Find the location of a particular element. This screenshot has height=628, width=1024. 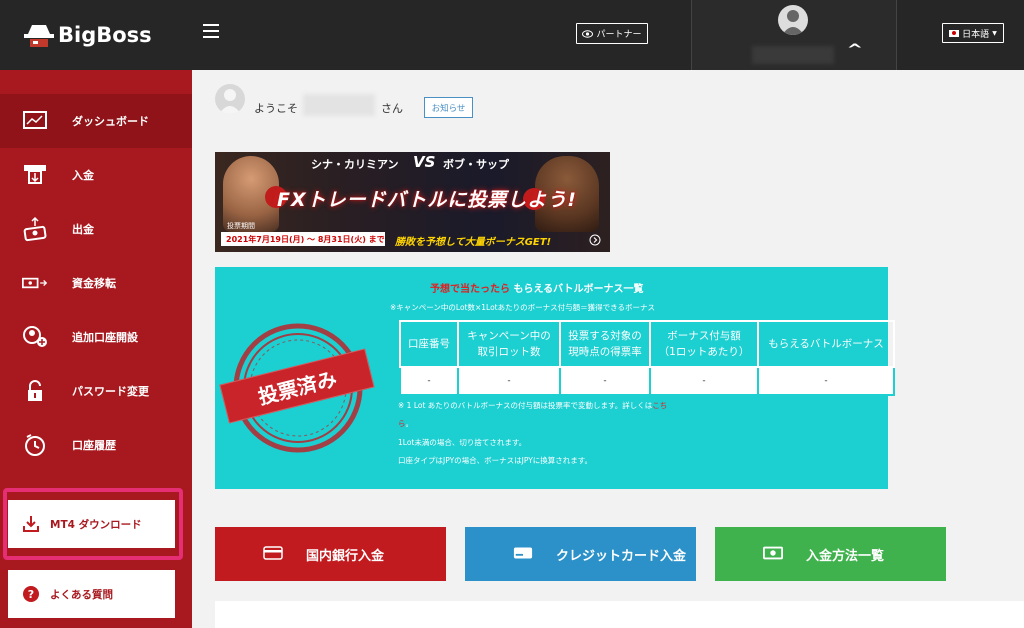

sidebar-item-deposit: 入金 is located at coordinates (96, 175).